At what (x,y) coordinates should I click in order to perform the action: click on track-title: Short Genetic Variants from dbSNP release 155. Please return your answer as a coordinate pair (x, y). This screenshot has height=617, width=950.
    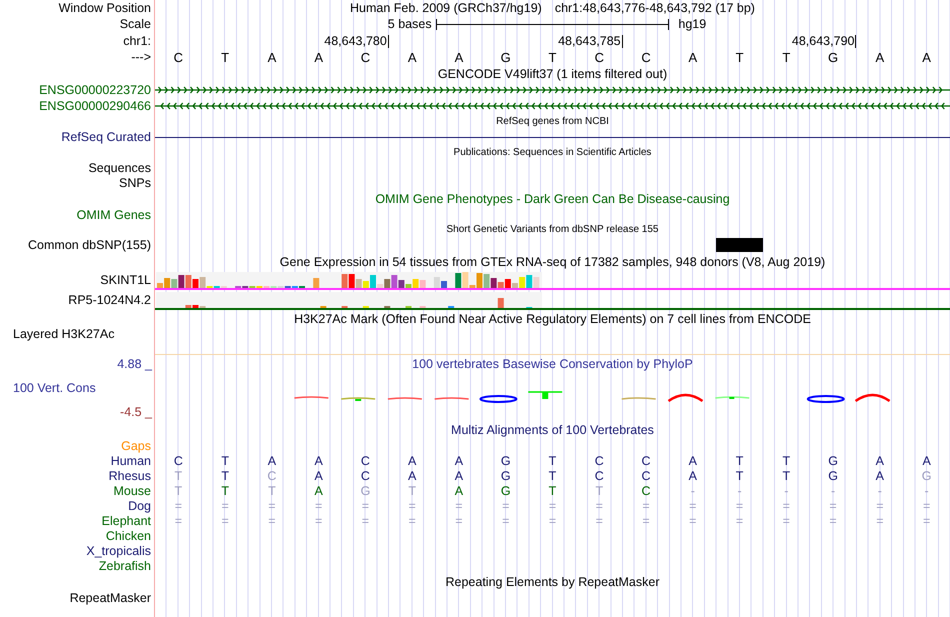
    Looking at the image, I should click on (552, 229).